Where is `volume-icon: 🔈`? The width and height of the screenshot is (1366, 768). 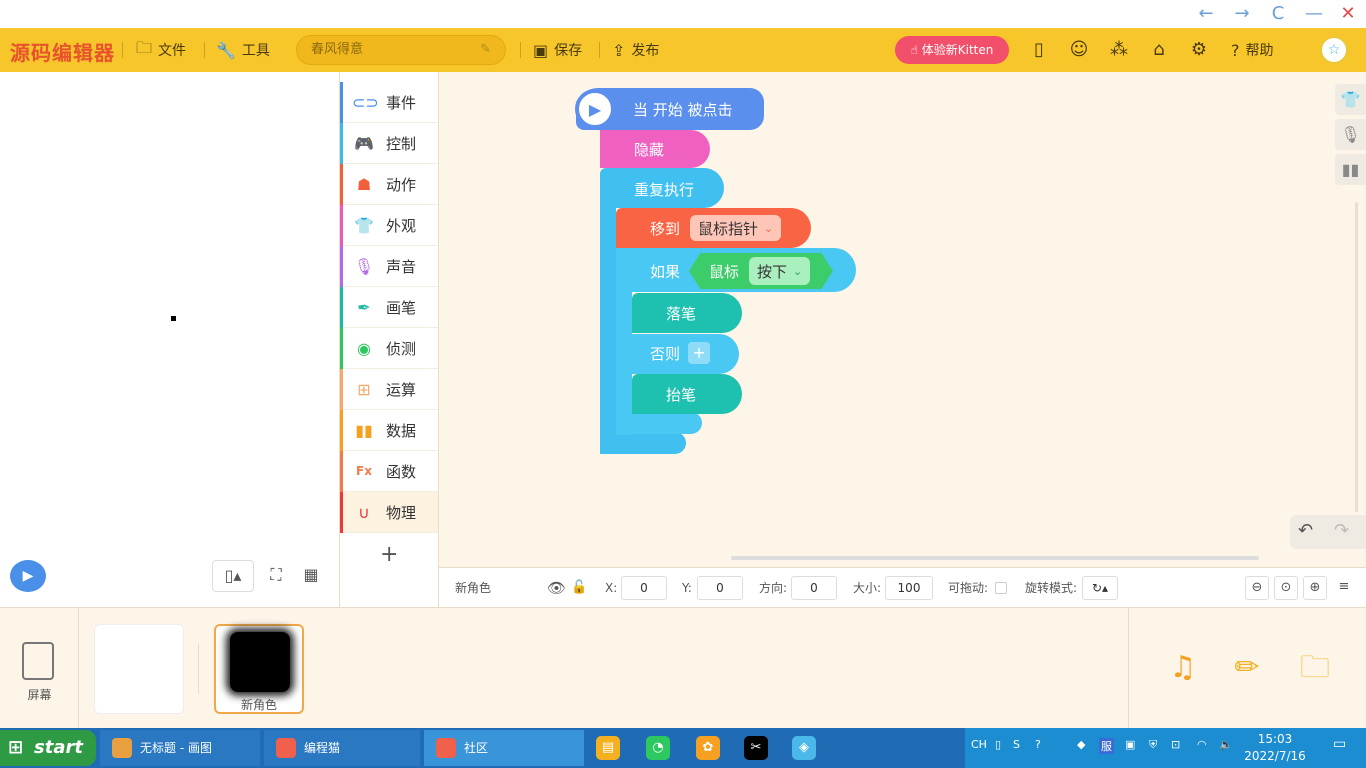 volume-icon: 🔈 is located at coordinates (1226, 744).